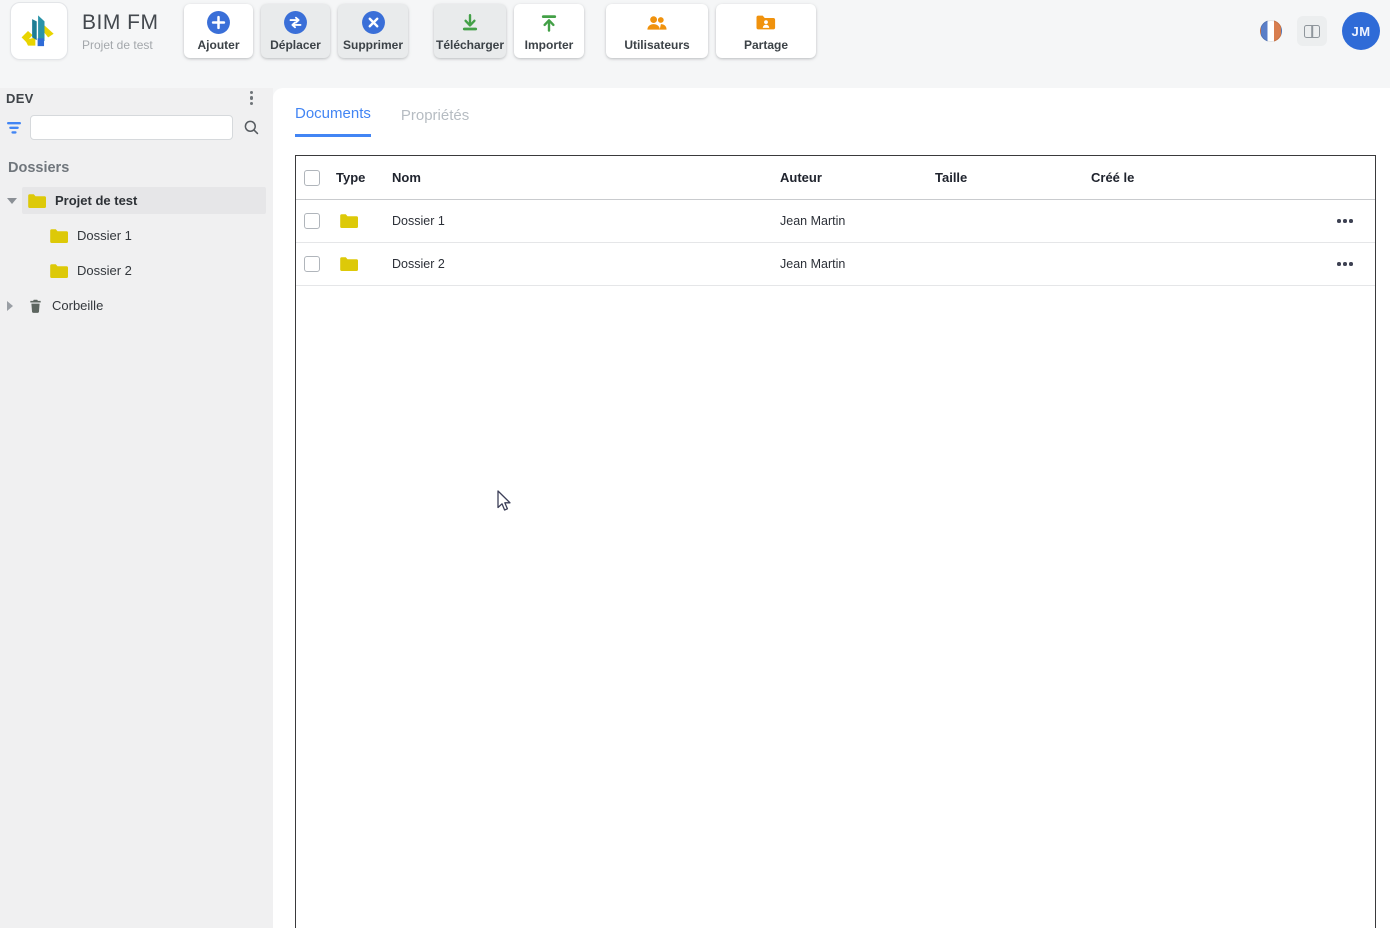 This screenshot has height=928, width=1390. I want to click on supprimer-label: Supprimer, so click(373, 45).